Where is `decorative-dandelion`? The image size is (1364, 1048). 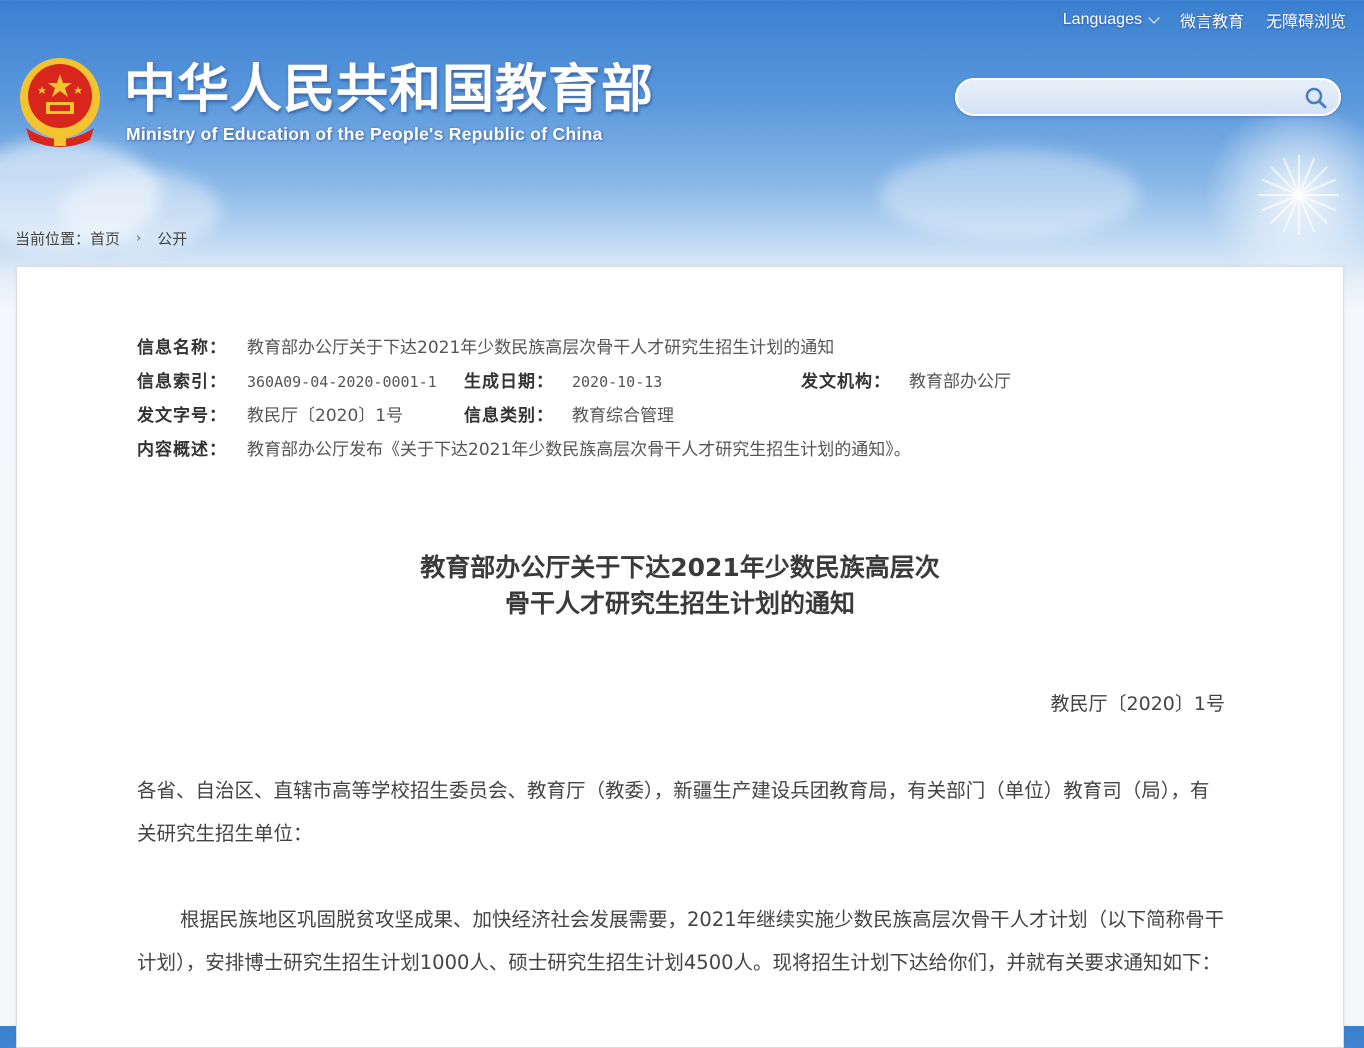
decorative-dandelion is located at coordinates (1284, 195).